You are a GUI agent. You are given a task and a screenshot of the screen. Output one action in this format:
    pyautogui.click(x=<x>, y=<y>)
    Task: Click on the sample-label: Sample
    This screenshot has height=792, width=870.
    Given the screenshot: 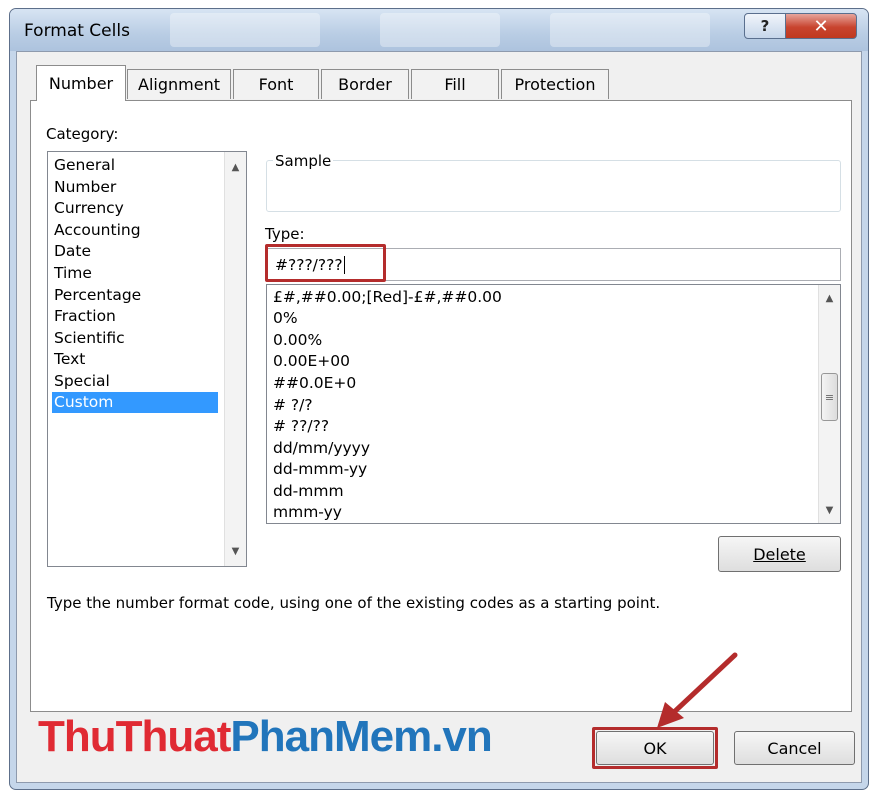 What is the action you would take?
    pyautogui.click(x=303, y=161)
    